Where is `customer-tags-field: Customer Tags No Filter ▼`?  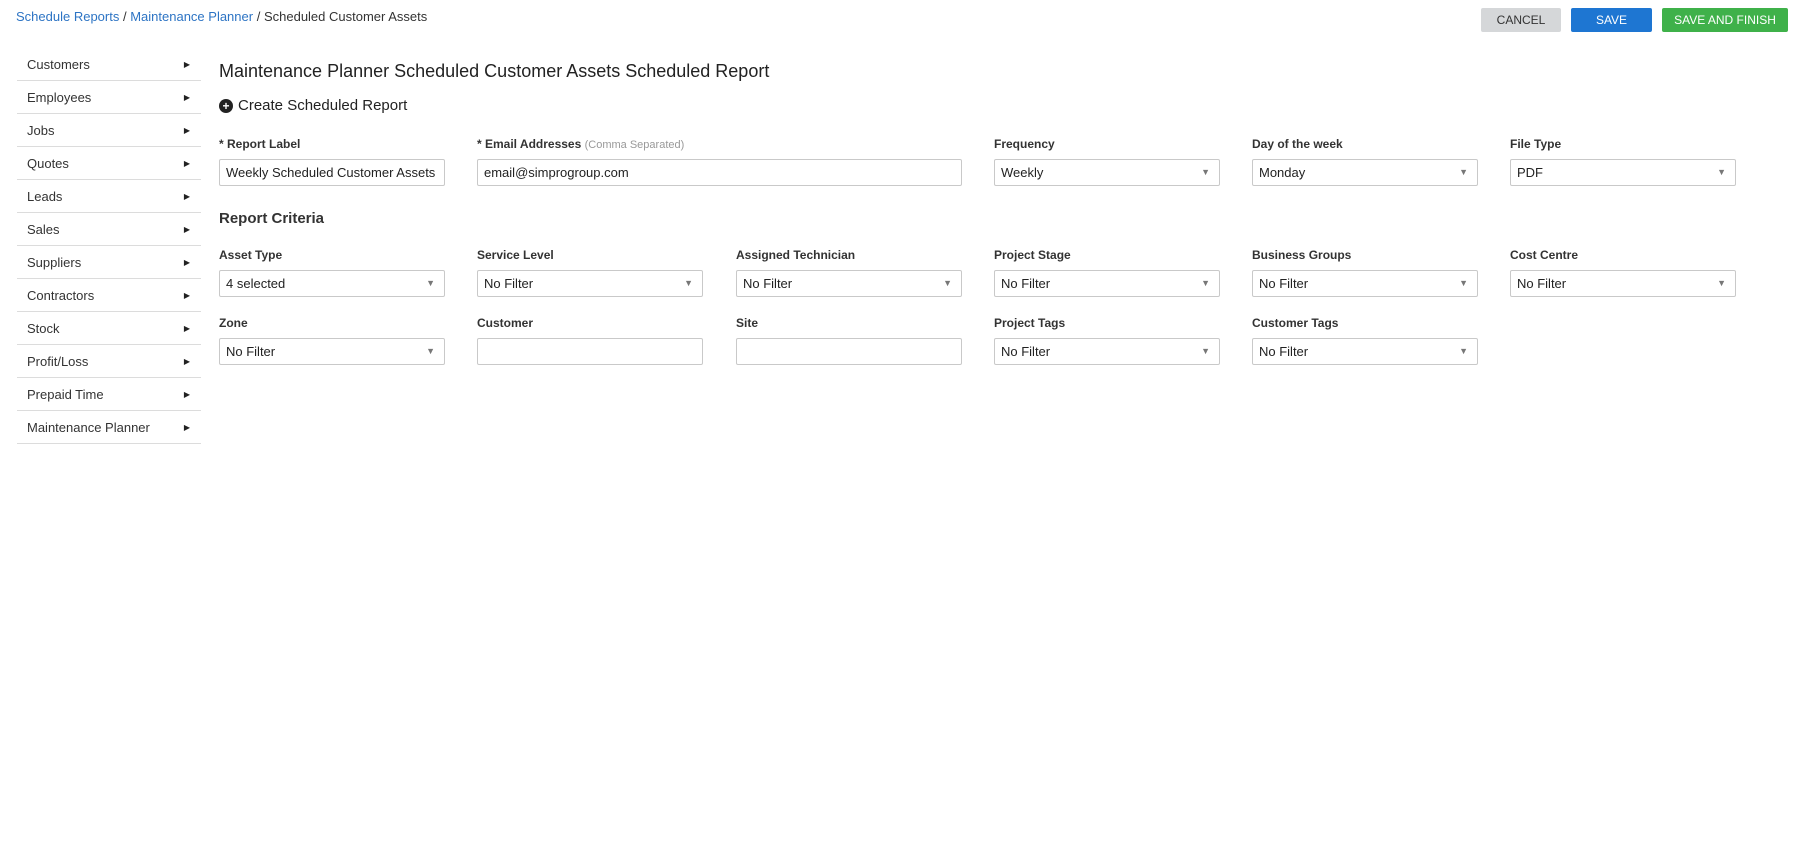 customer-tags-field: Customer Tags No Filter ▼ is located at coordinates (1365, 340).